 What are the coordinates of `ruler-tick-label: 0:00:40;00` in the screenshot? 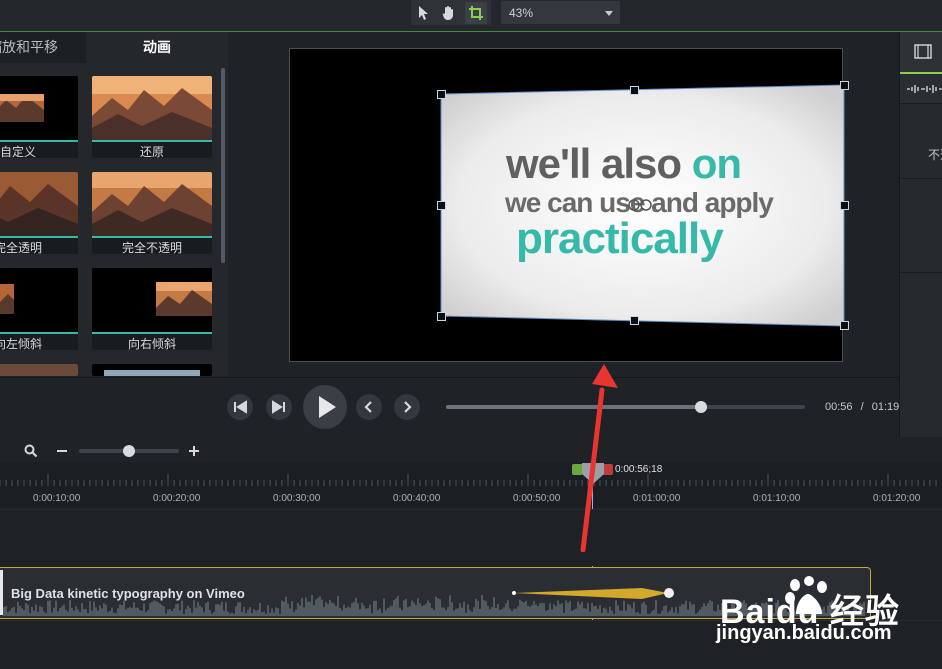 It's located at (417, 498).